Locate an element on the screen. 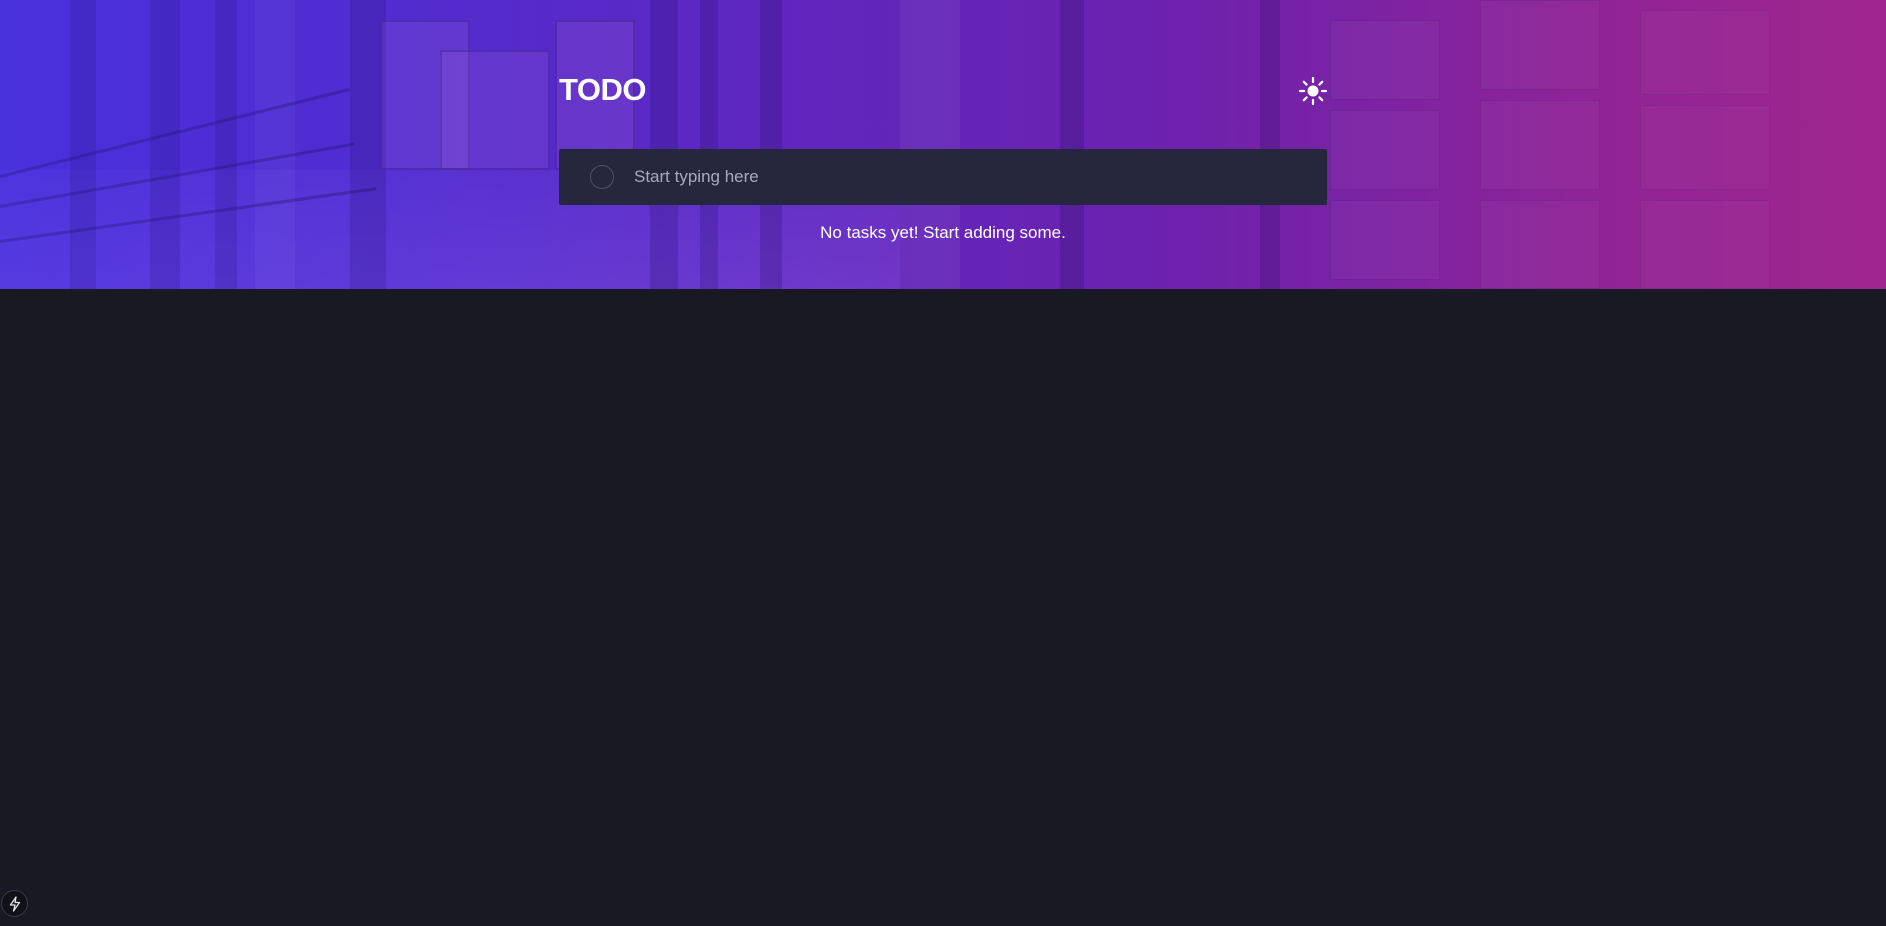 Image resolution: width=1886 pixels, height=926 pixels. dev-tools-button is located at coordinates (14, 903).